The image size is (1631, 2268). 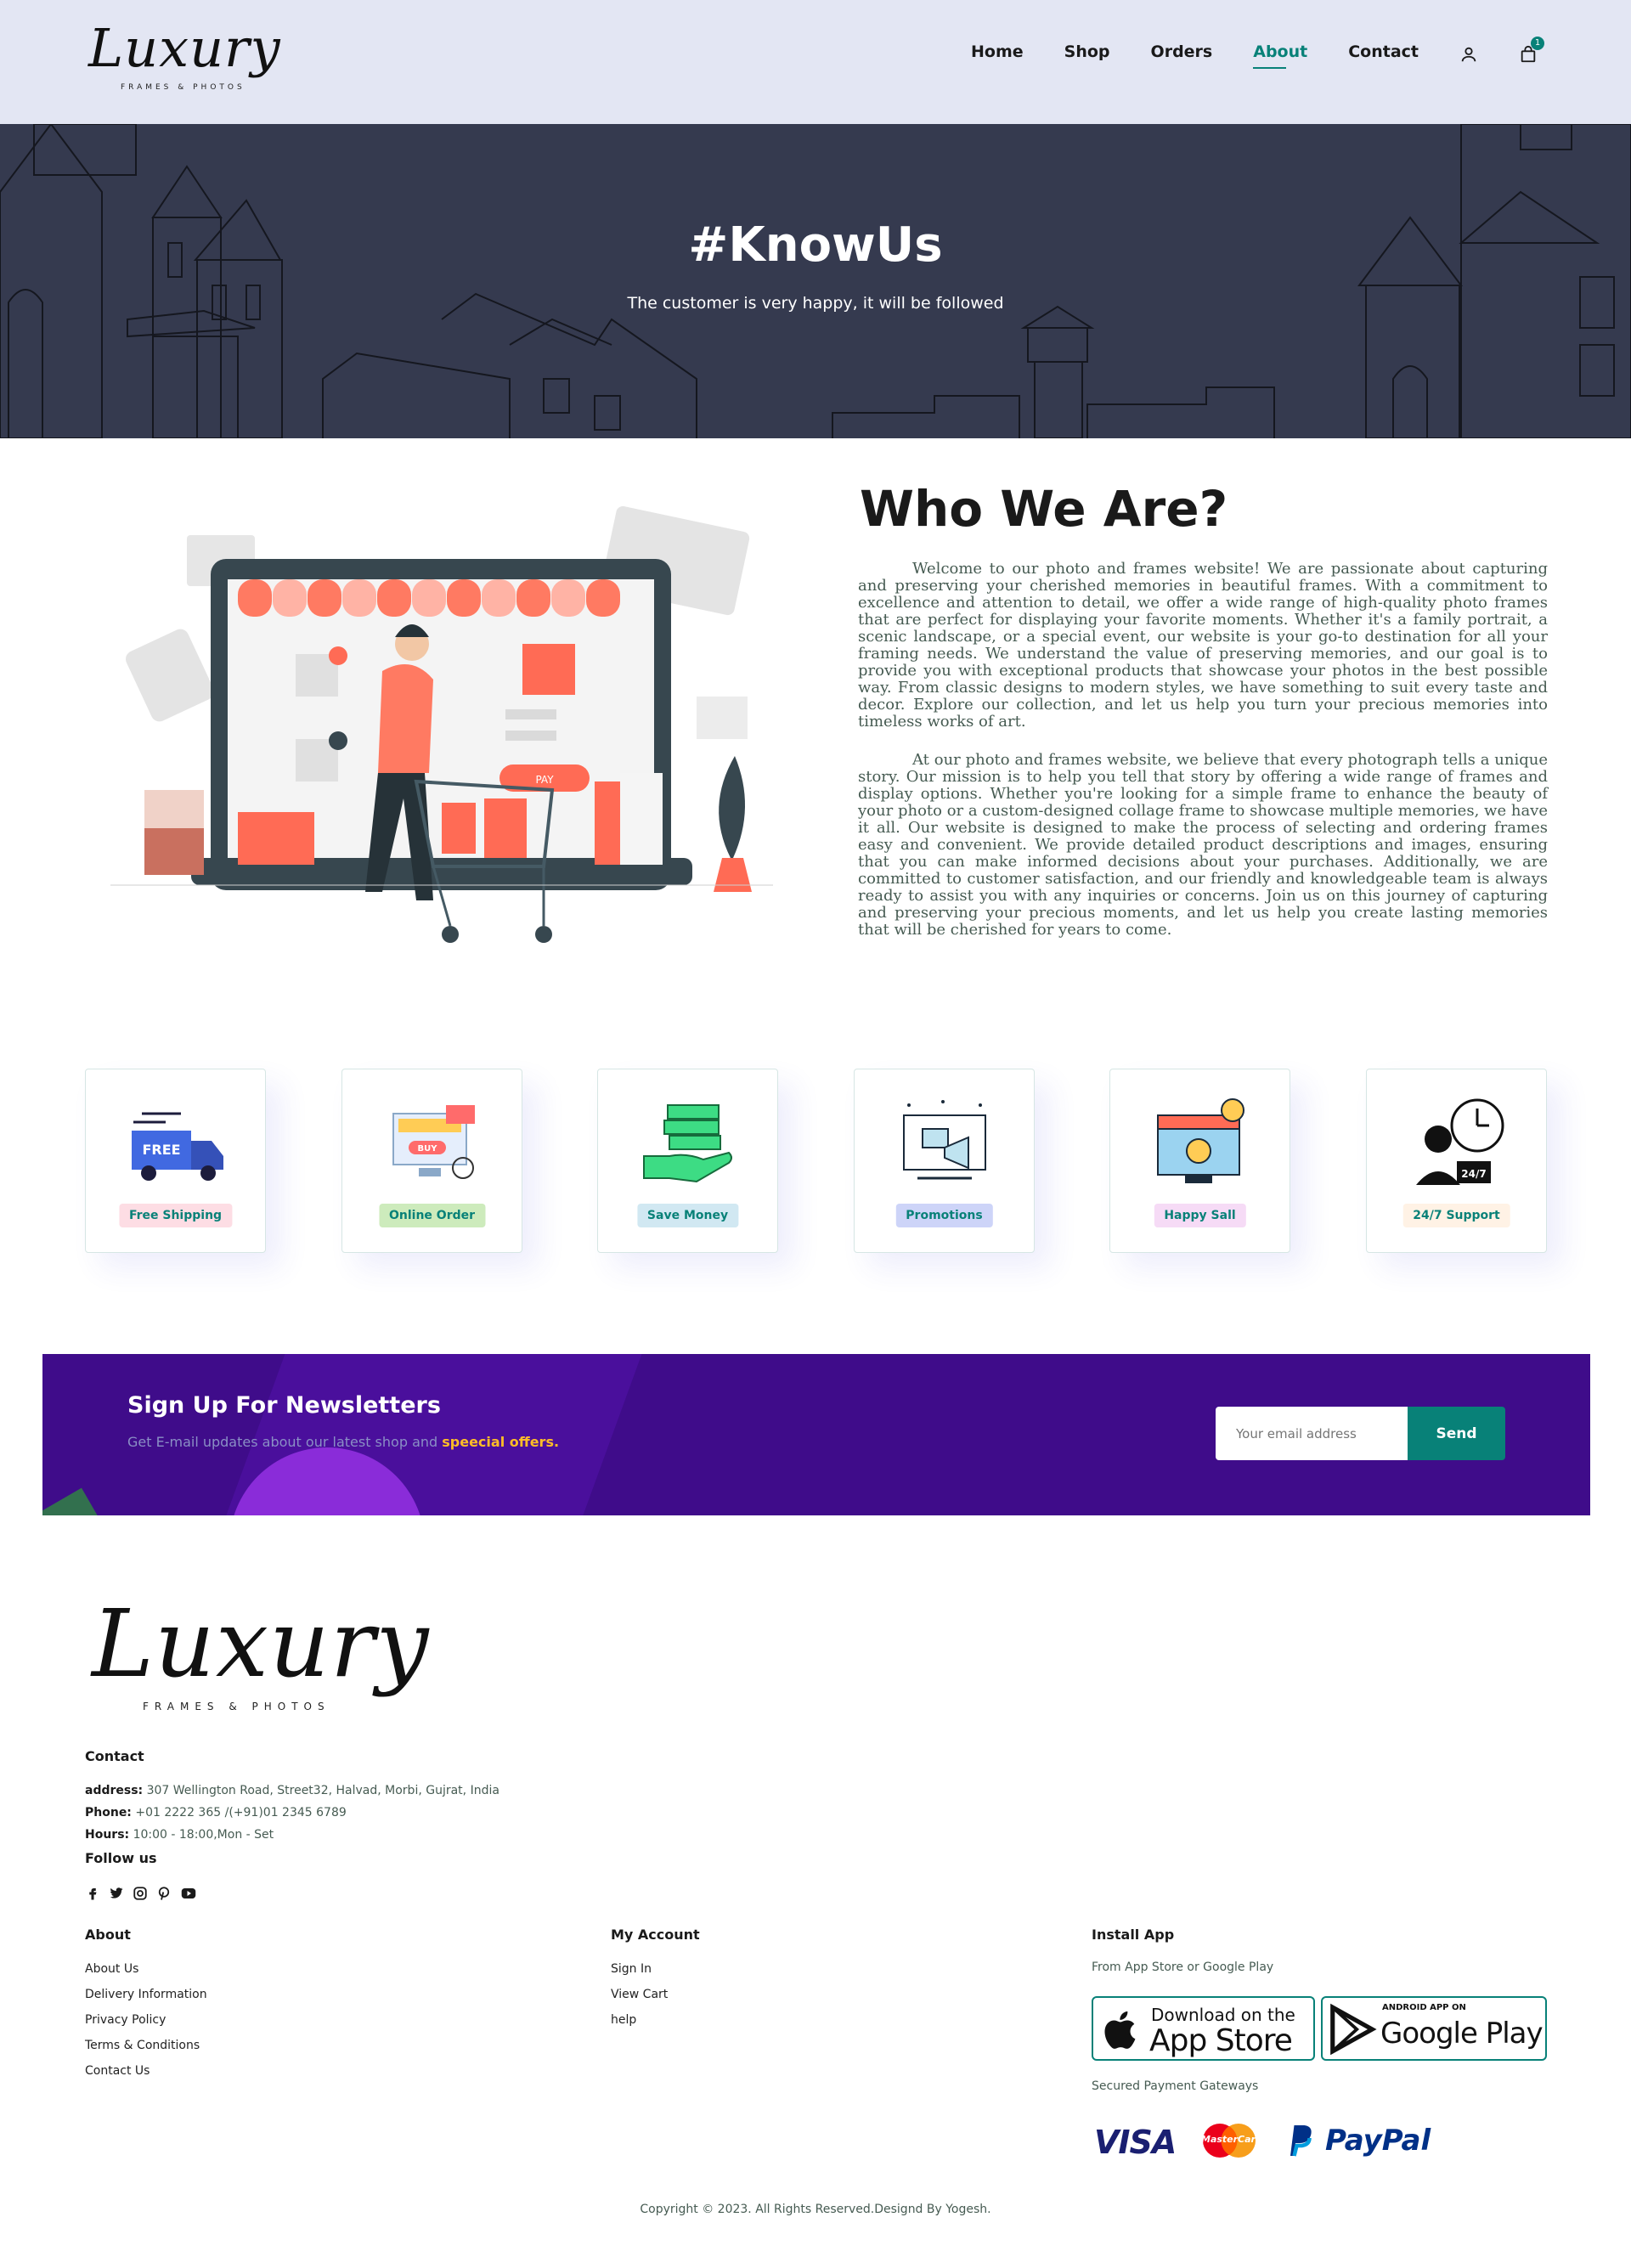 What do you see at coordinates (655, 1935) in the screenshot?
I see `footer-account-heading: My Account` at bounding box center [655, 1935].